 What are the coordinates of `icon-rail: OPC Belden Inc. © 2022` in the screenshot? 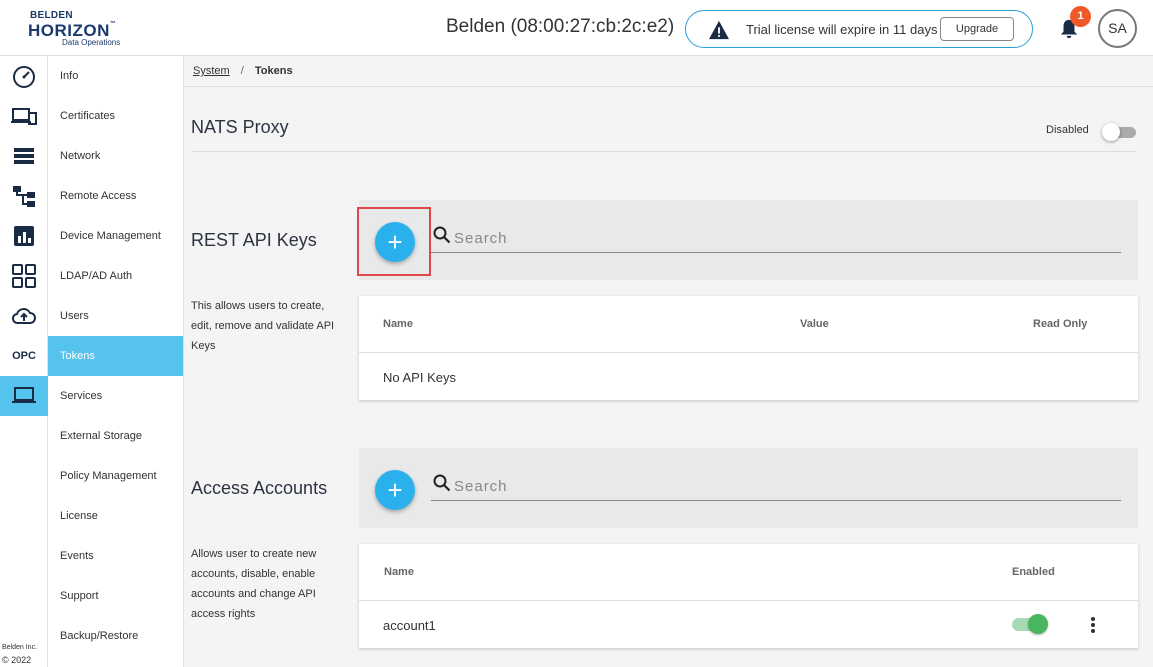 It's located at (24, 361).